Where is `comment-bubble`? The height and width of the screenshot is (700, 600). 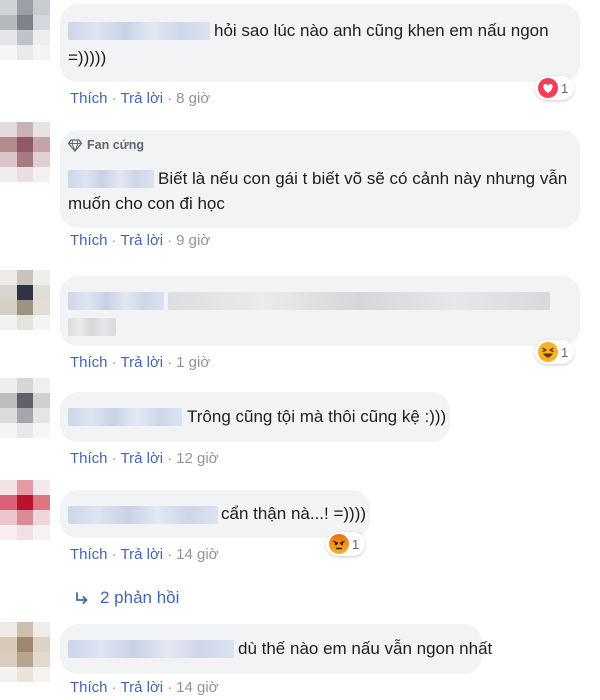
comment-bubble is located at coordinates (320, 311).